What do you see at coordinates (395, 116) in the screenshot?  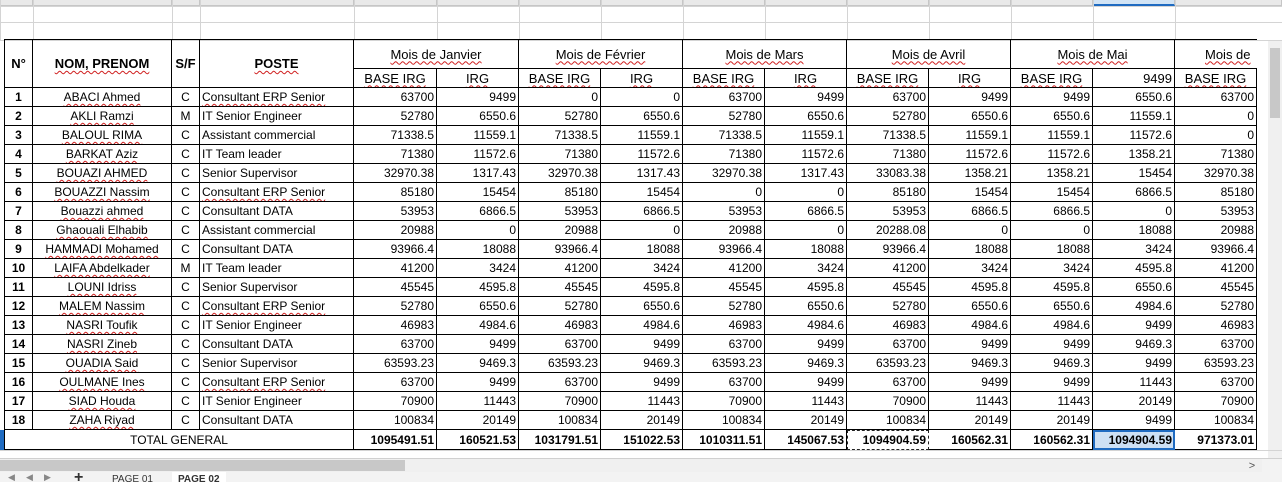 I see `value-cell: 52780` at bounding box center [395, 116].